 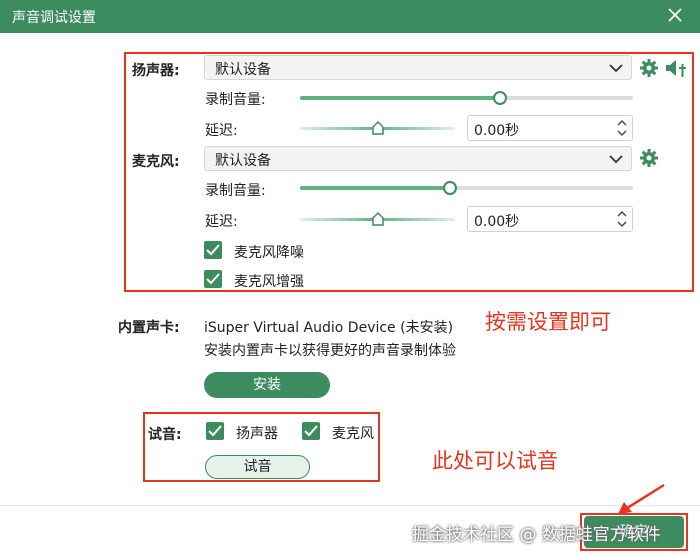 I want to click on speaker-volume-icon, so click(x=676, y=68).